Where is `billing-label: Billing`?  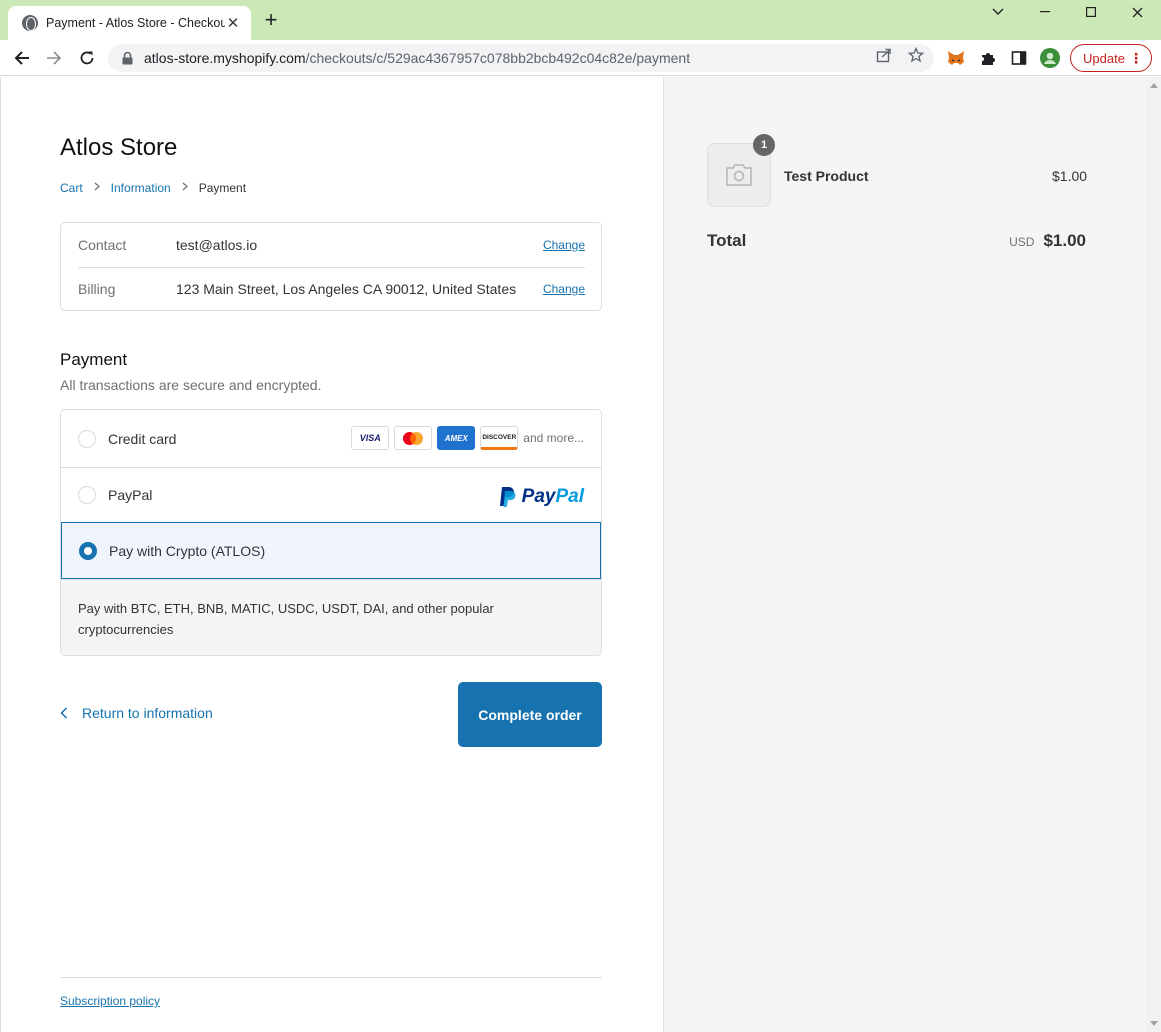 billing-label: Billing is located at coordinates (97, 289).